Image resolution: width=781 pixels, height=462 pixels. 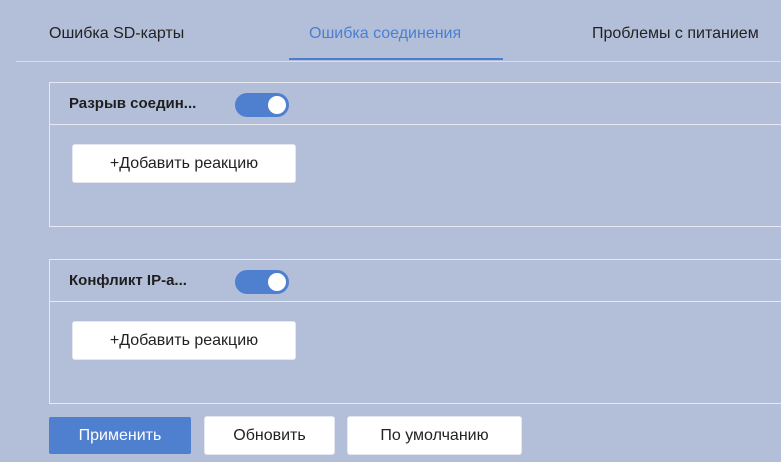 I want to click on default-button: По умолчанию, so click(x=434, y=435).